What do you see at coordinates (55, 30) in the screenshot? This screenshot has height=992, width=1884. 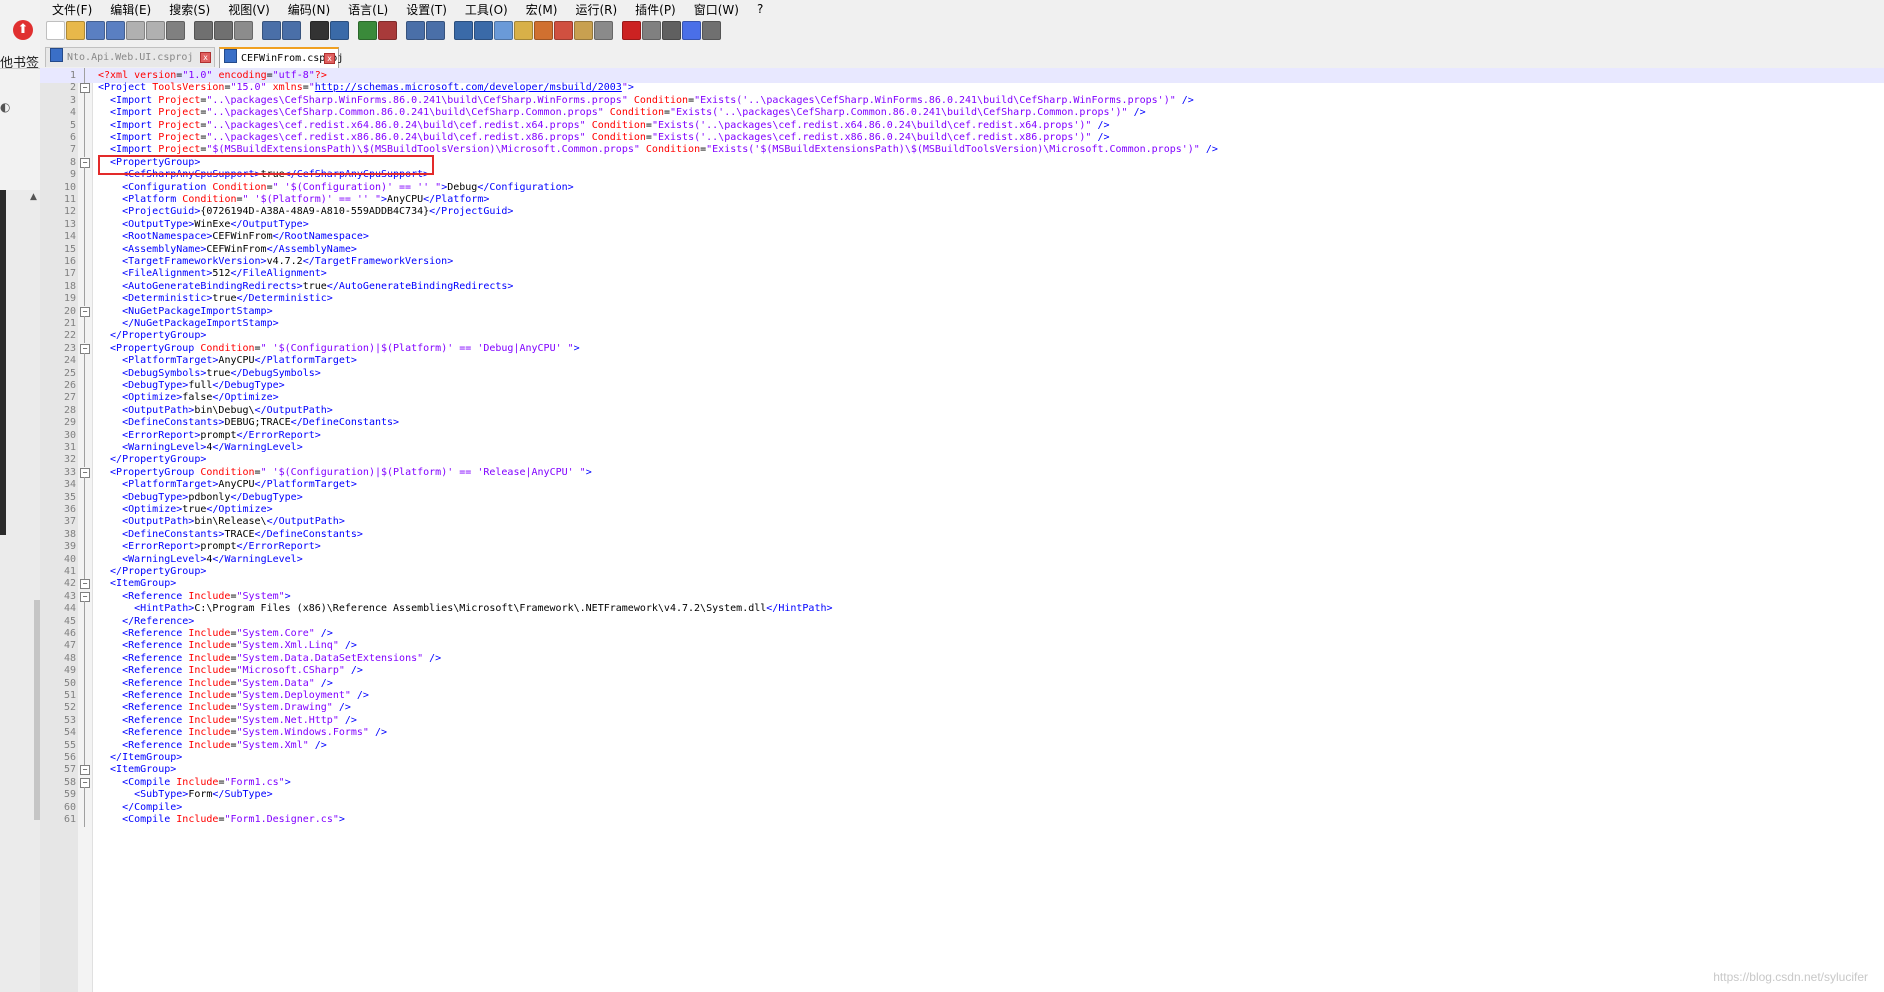 I see `new-file-icon` at bounding box center [55, 30].